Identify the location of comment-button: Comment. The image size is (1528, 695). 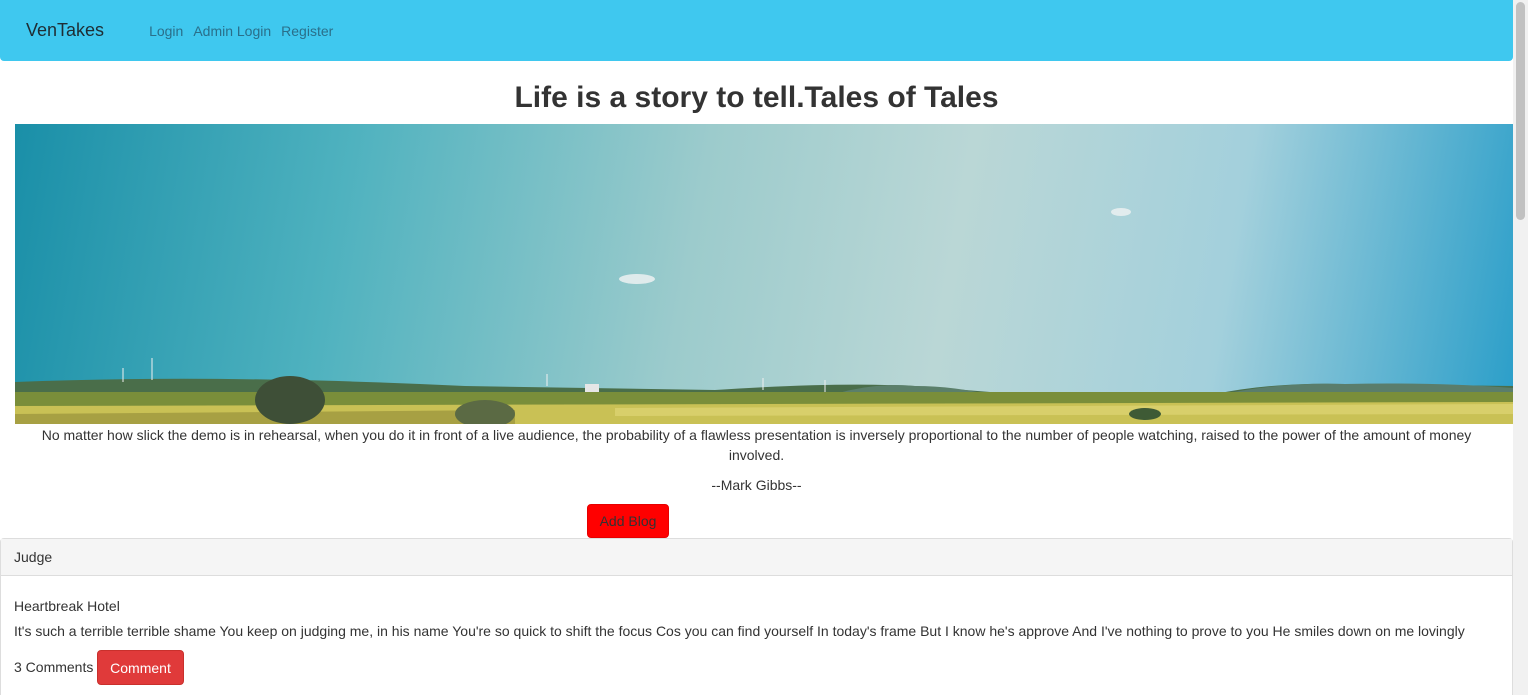
(140, 667).